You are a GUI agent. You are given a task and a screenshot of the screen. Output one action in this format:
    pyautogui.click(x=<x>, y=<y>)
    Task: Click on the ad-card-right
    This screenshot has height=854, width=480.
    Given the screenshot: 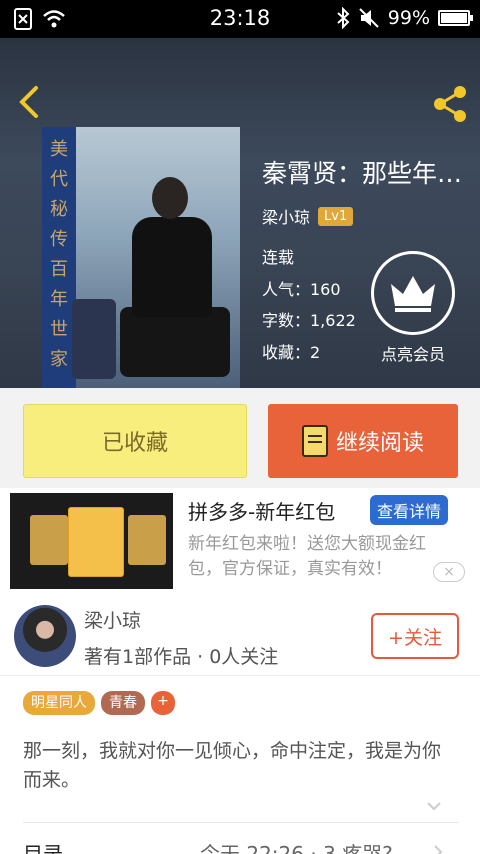 What is the action you would take?
    pyautogui.click(x=147, y=540)
    